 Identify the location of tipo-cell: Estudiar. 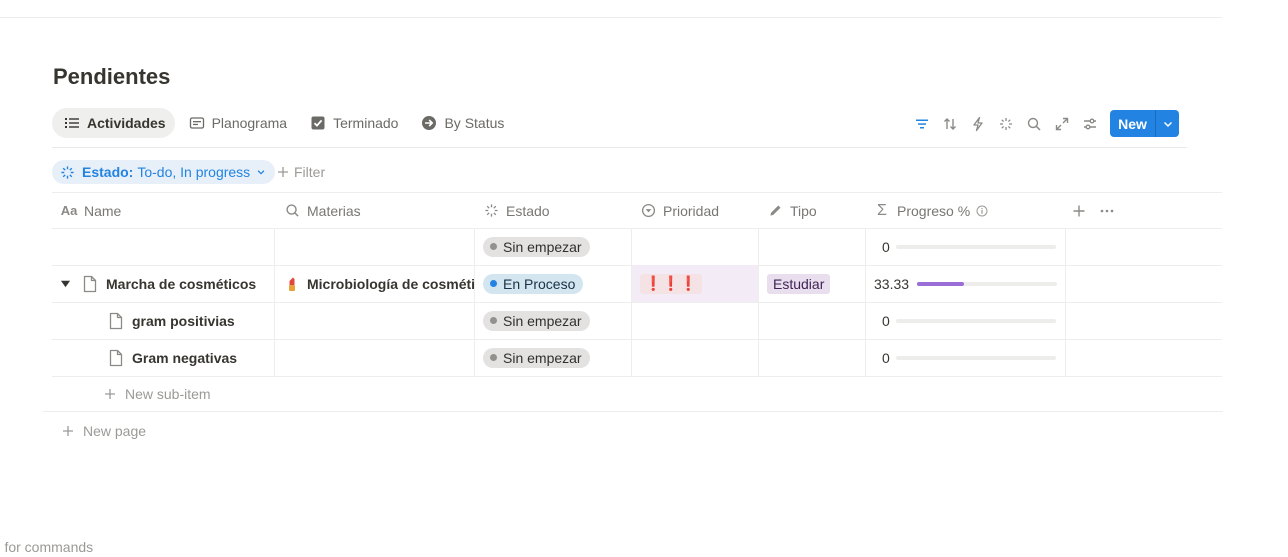
(799, 283).